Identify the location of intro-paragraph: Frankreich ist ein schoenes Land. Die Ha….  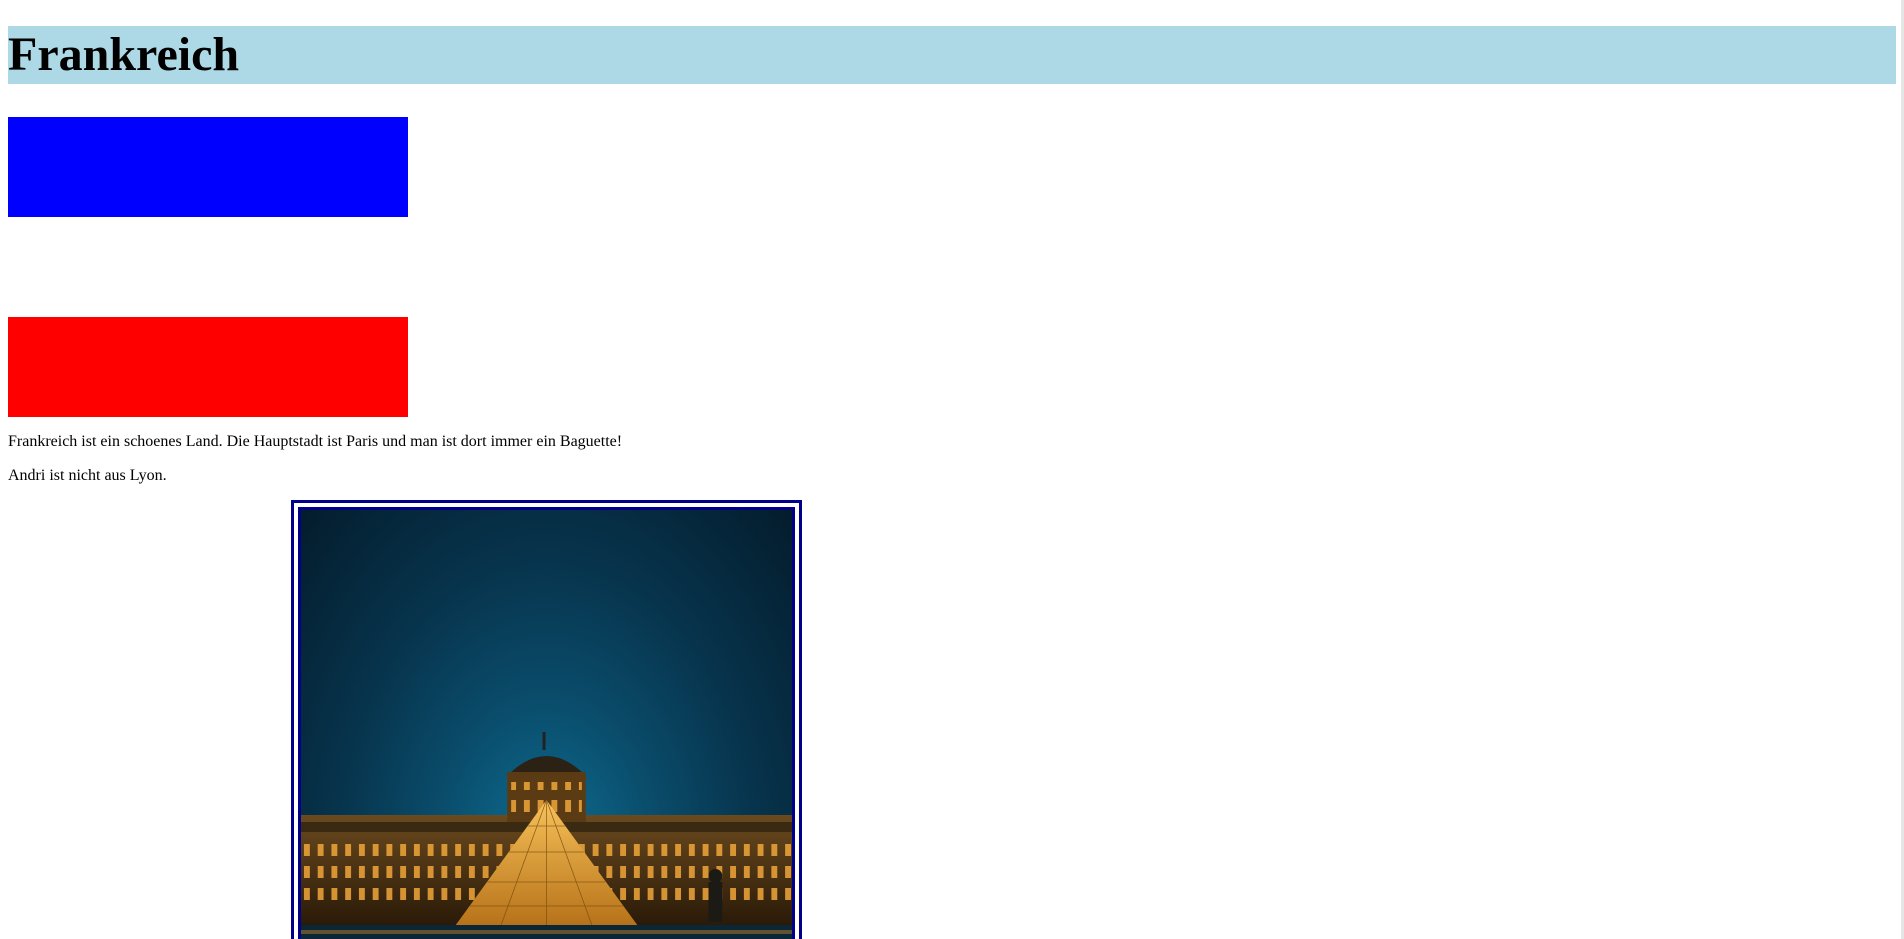
(315, 441).